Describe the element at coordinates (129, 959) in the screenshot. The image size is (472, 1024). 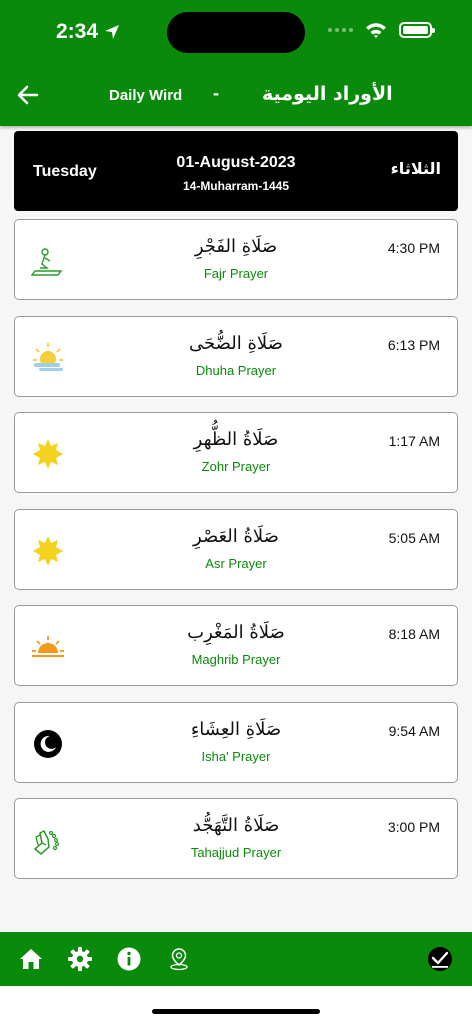
I see `info-icon` at that location.